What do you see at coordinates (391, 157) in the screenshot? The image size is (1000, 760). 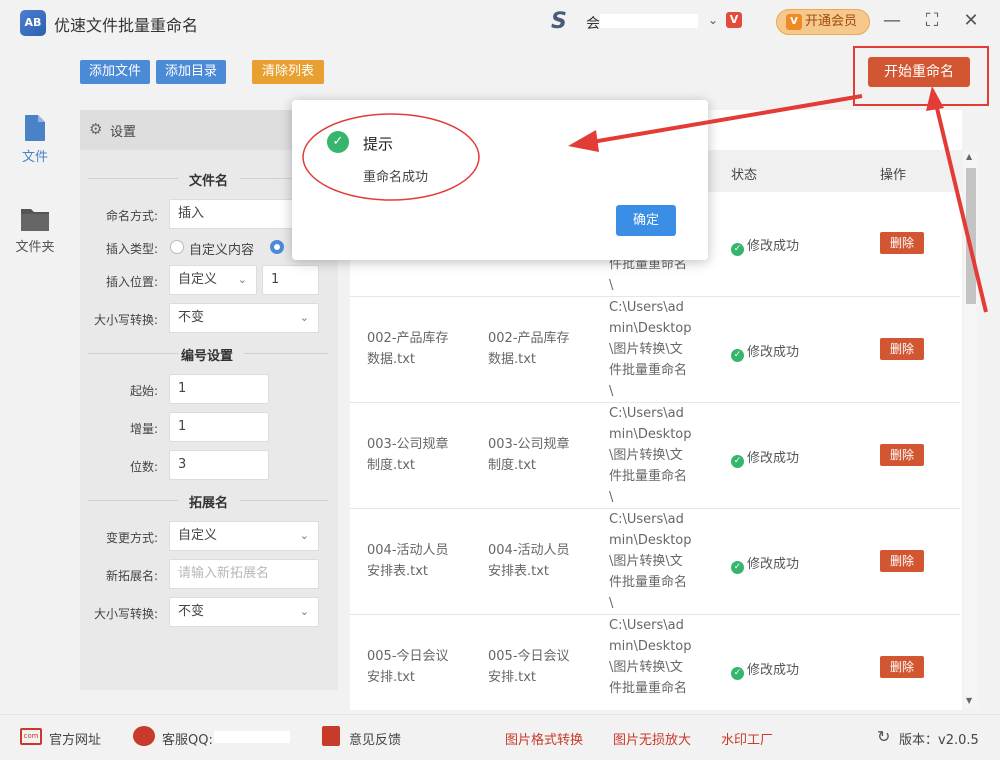 I see `annotation-ellipse` at bounding box center [391, 157].